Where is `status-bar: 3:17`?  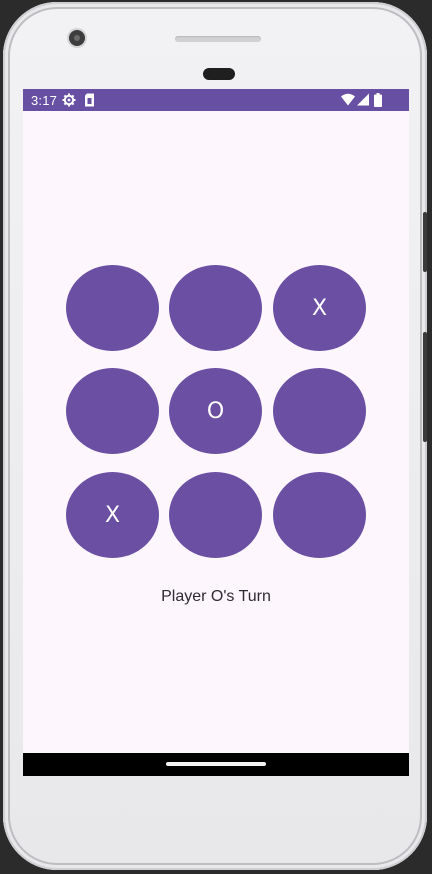 status-bar: 3:17 is located at coordinates (216, 100).